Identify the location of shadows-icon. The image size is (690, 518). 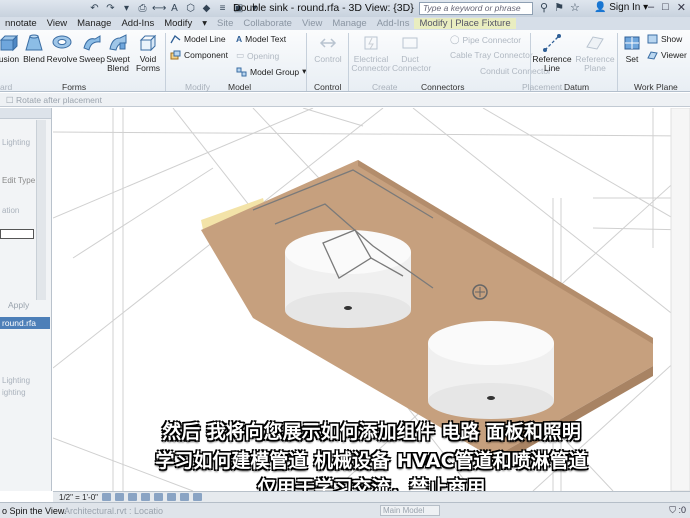
(146, 497).